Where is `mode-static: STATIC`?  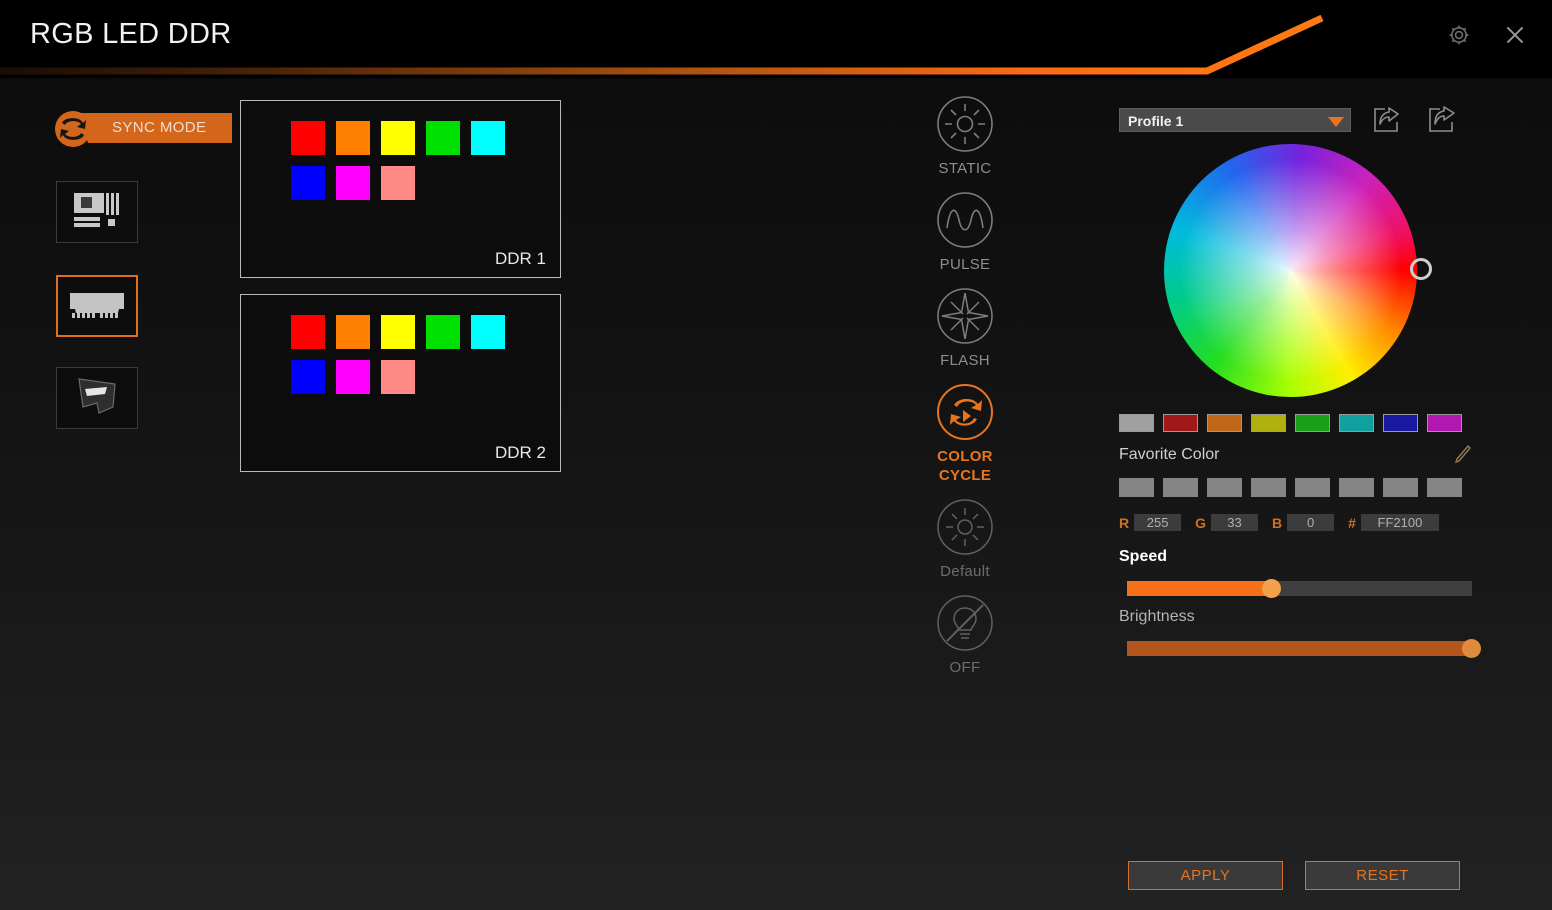 mode-static: STATIC is located at coordinates (965, 135).